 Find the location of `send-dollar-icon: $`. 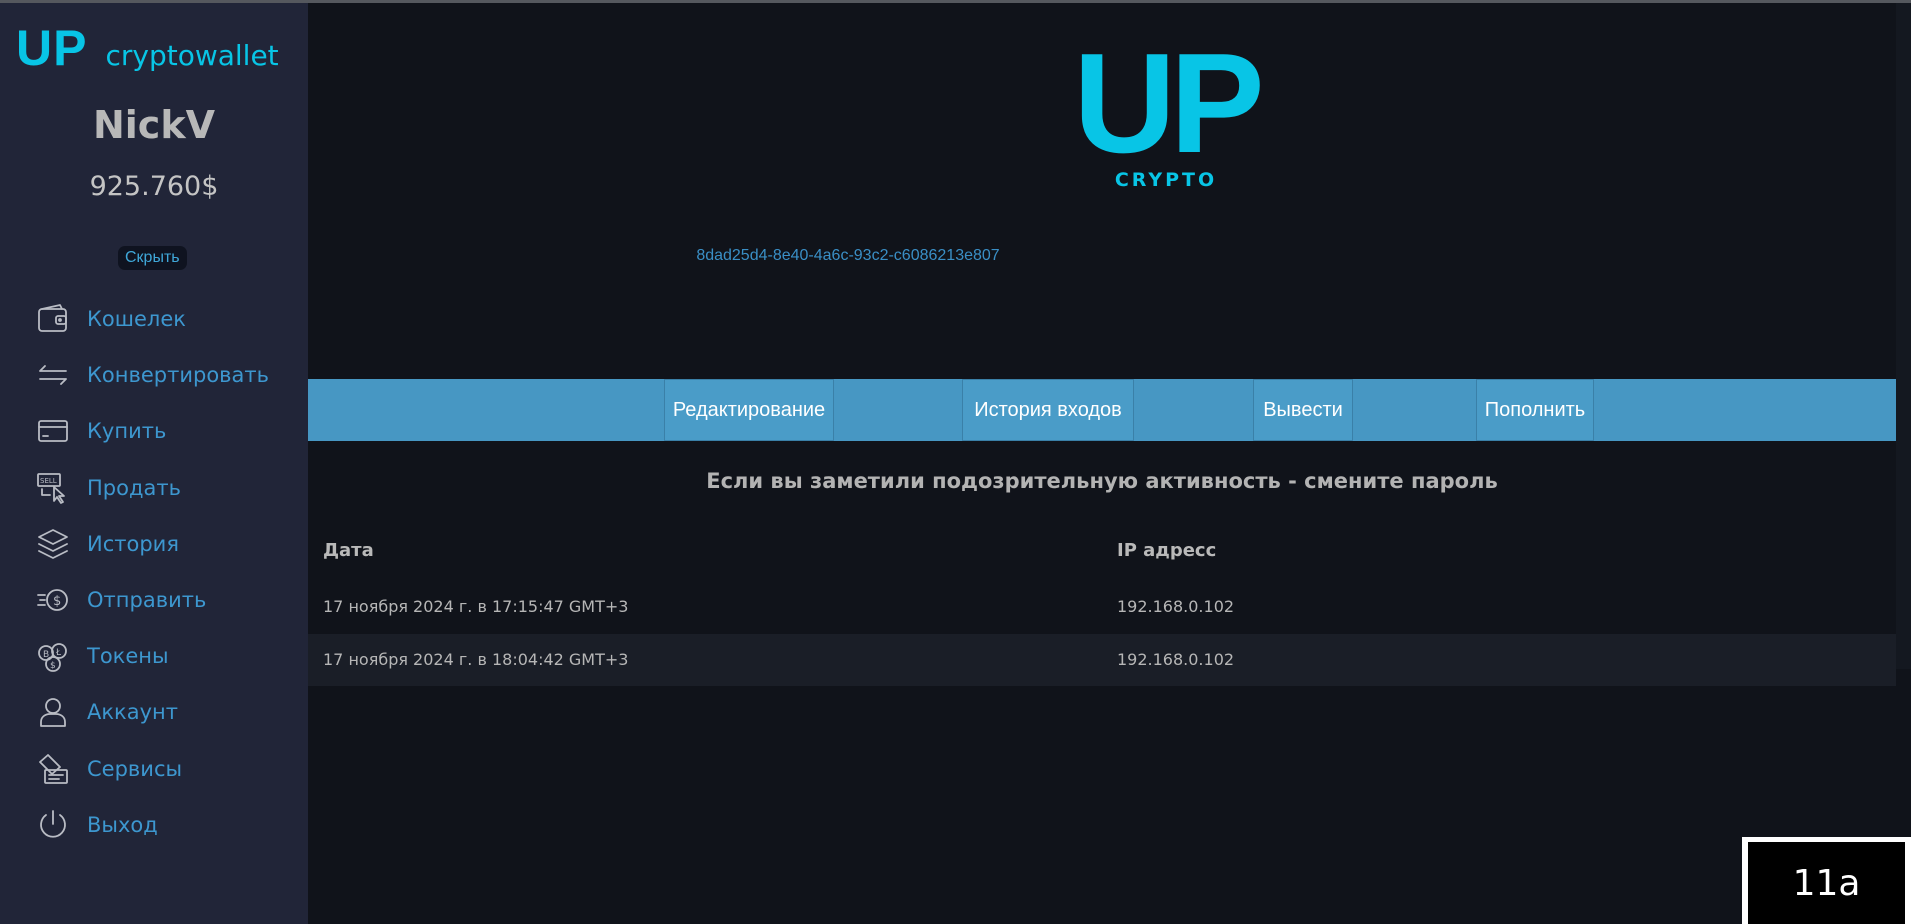

send-dollar-icon: $ is located at coordinates (52, 600).